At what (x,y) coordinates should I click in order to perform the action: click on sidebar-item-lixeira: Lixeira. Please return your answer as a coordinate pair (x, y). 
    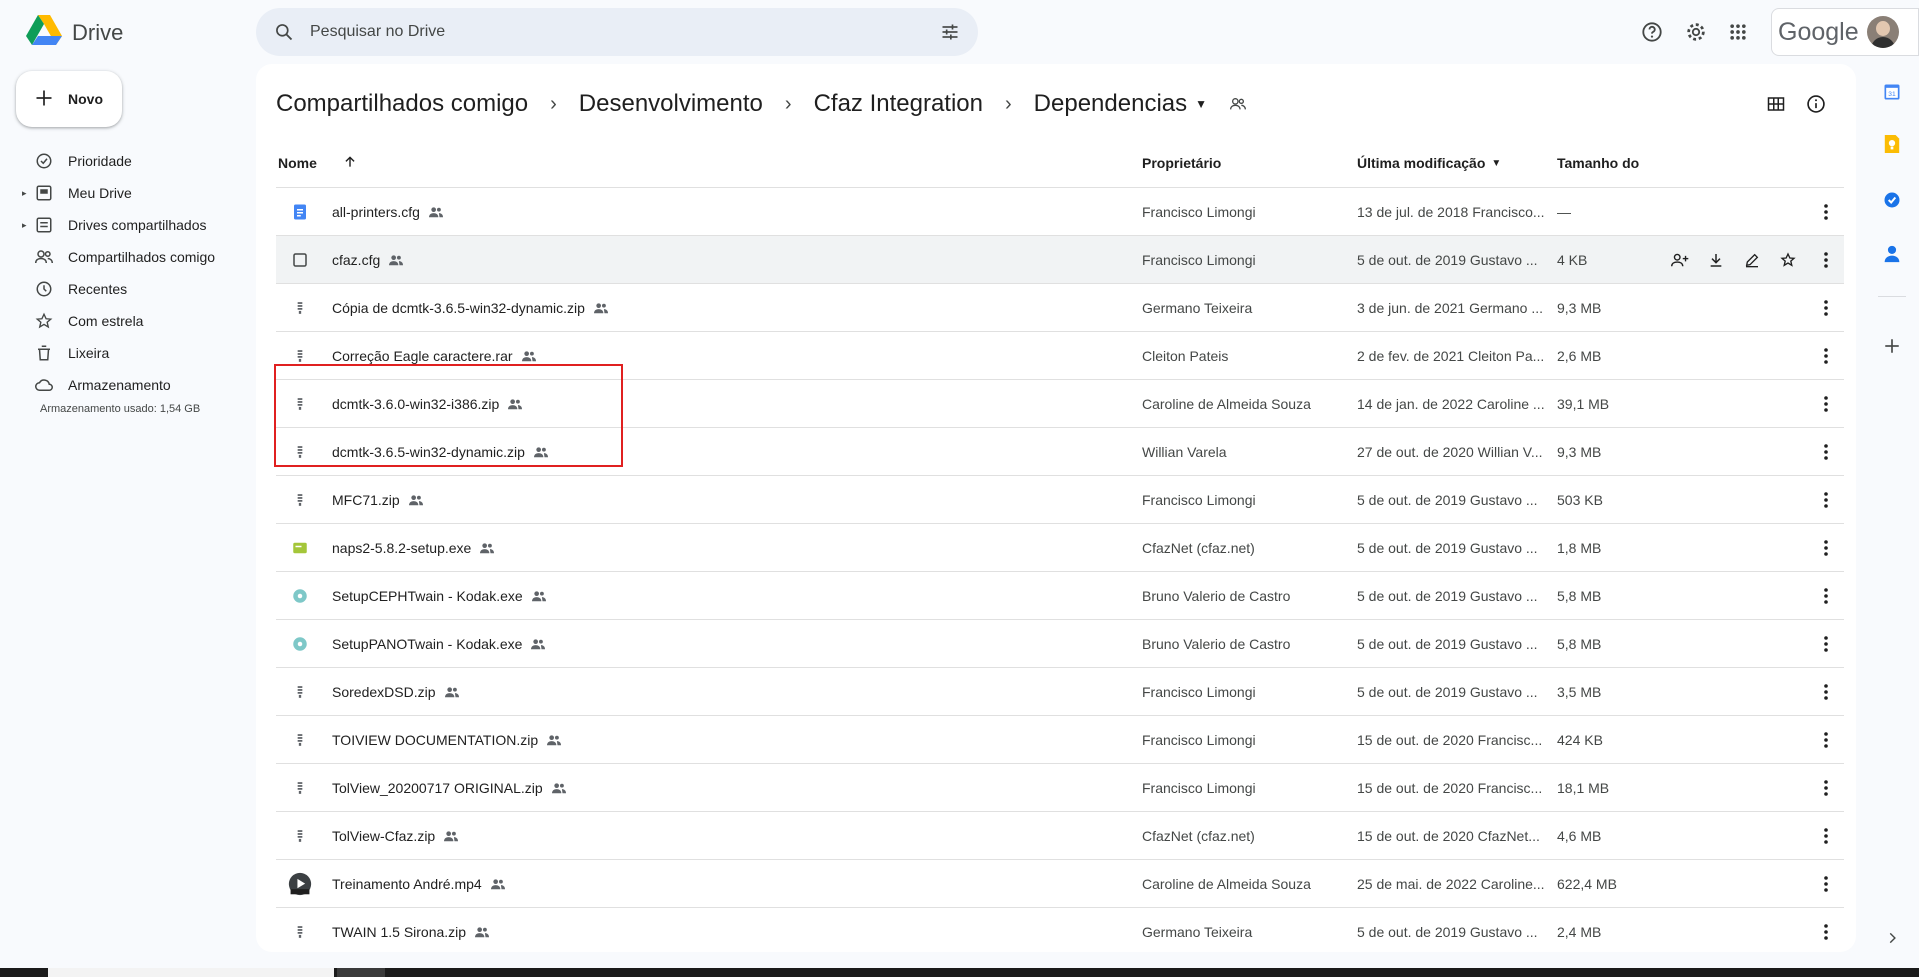
    Looking at the image, I should click on (128, 353).